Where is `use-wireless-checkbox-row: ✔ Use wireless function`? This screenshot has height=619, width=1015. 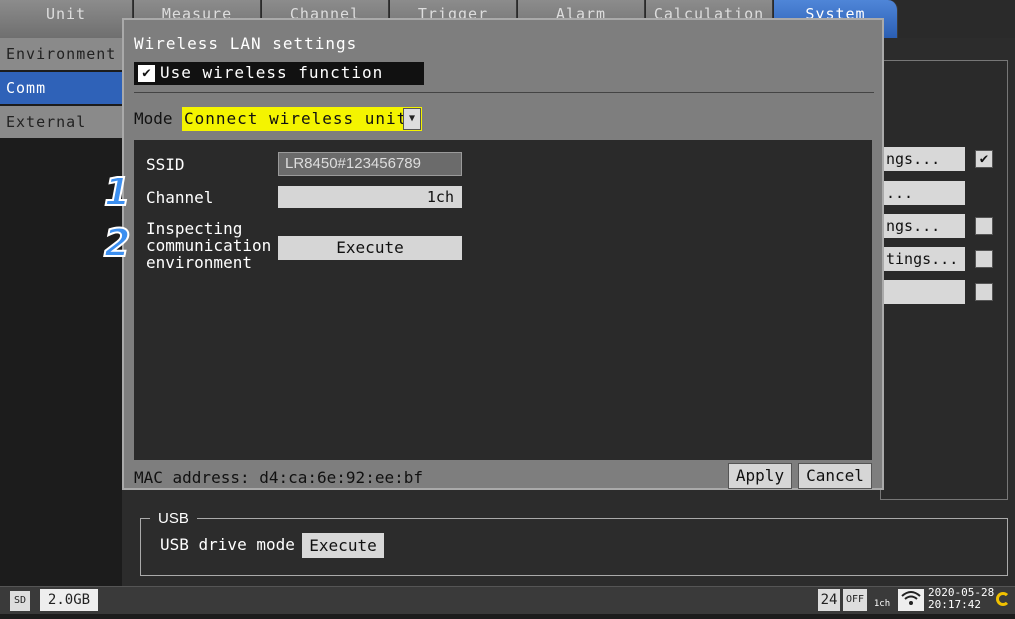 use-wireless-checkbox-row: ✔ Use wireless function is located at coordinates (279, 73).